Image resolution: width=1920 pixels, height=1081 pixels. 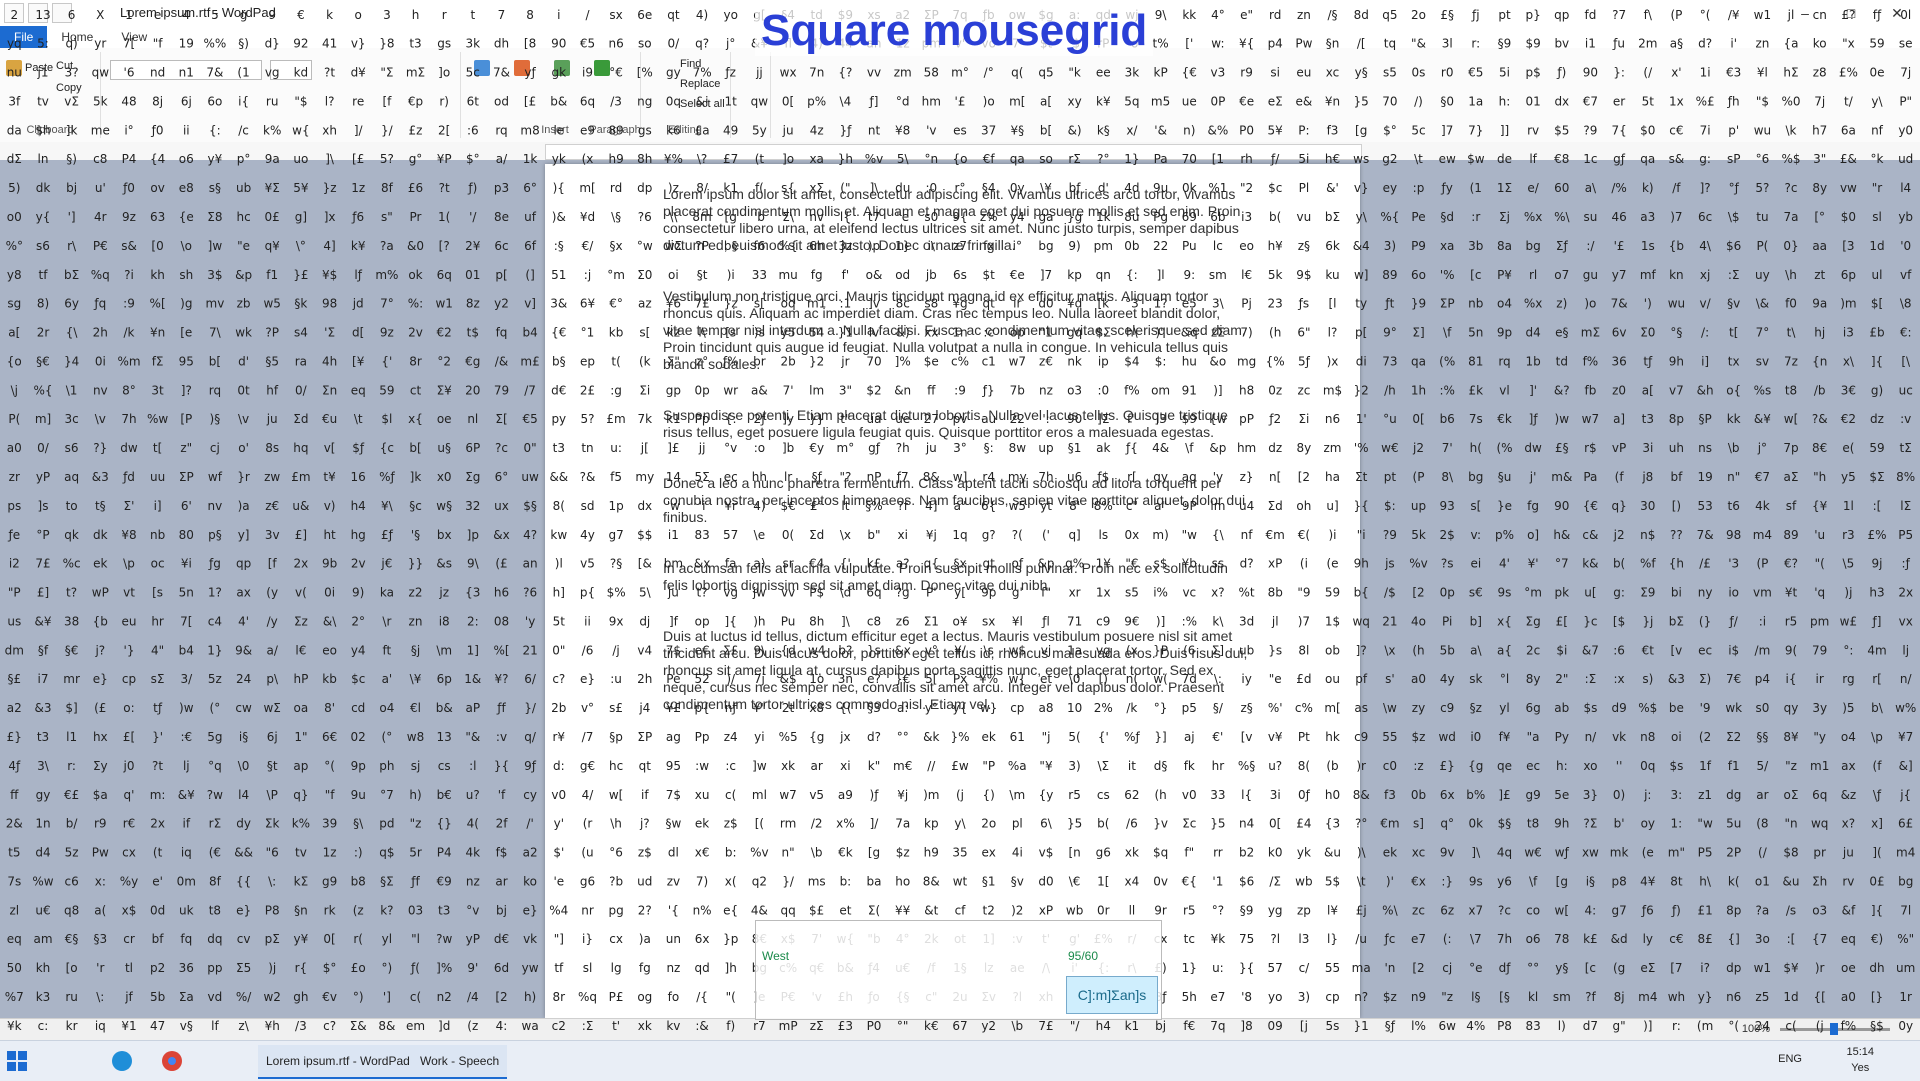 I want to click on paint-drawing-button, so click(x=523, y=68).